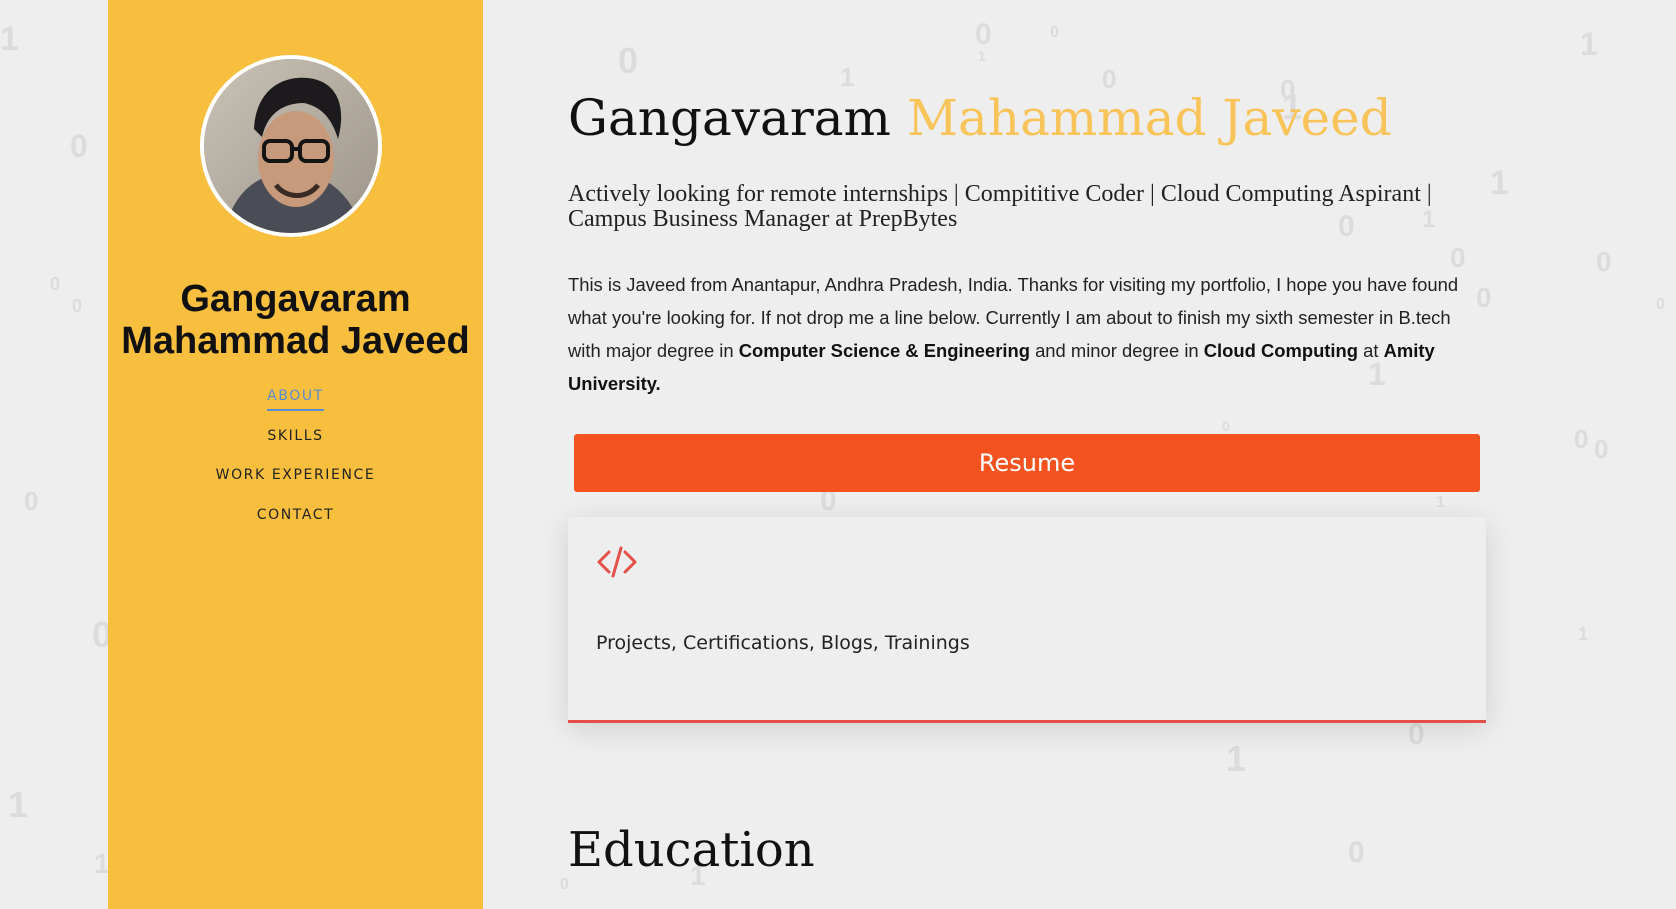  I want to click on nav-link-about: ABOUT, so click(295, 397).